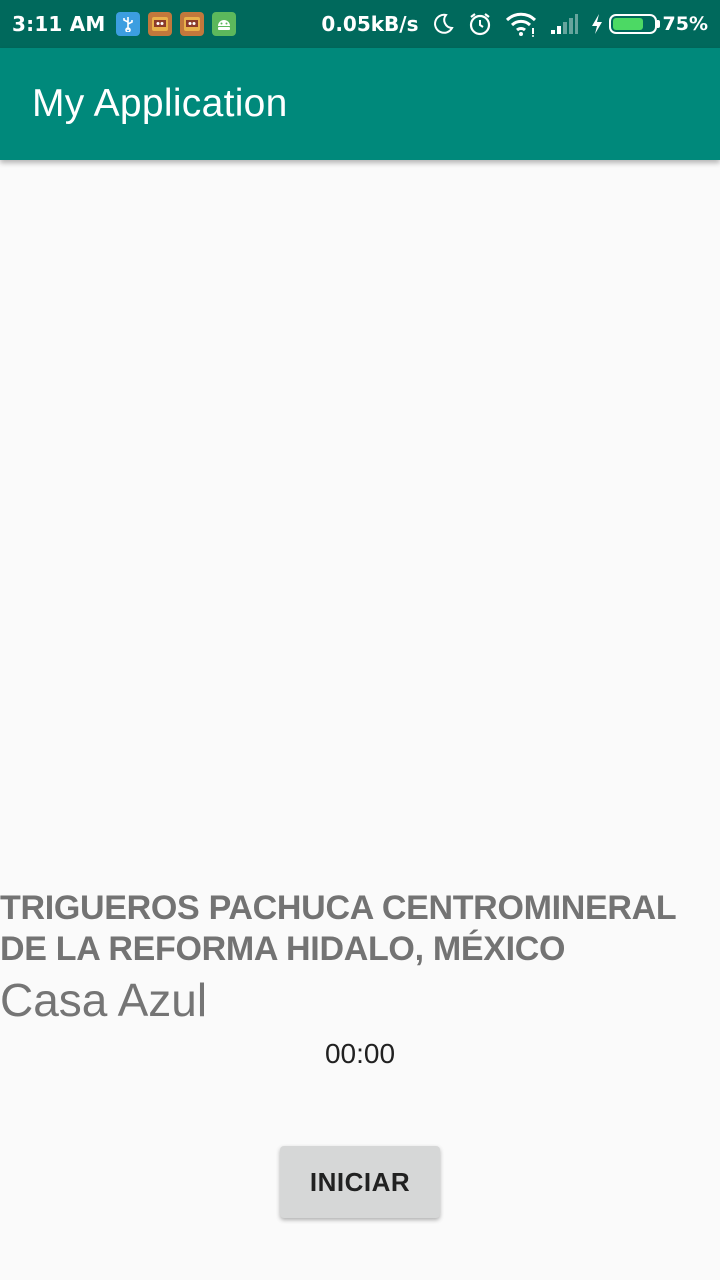 This screenshot has width=720, height=1280. I want to click on charging-icon, so click(597, 24).